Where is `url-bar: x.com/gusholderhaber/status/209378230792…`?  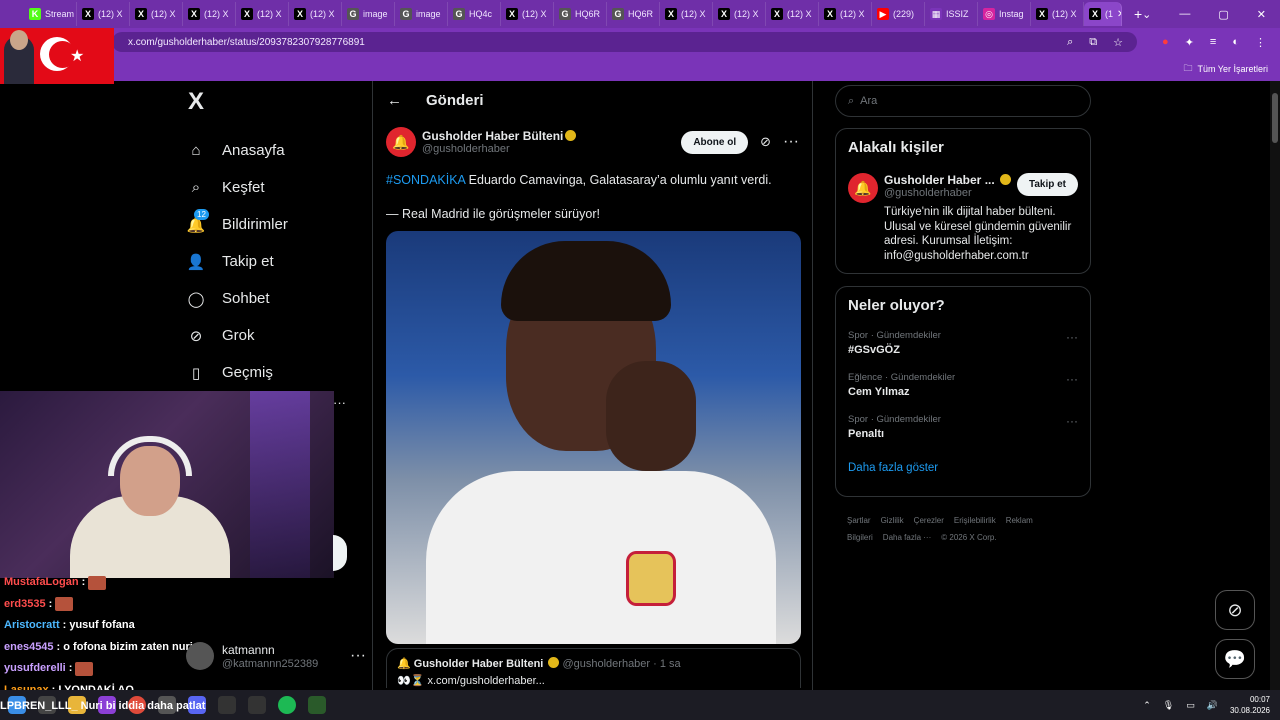 url-bar: x.com/gusholderhaber/status/209378230792… is located at coordinates (624, 42).